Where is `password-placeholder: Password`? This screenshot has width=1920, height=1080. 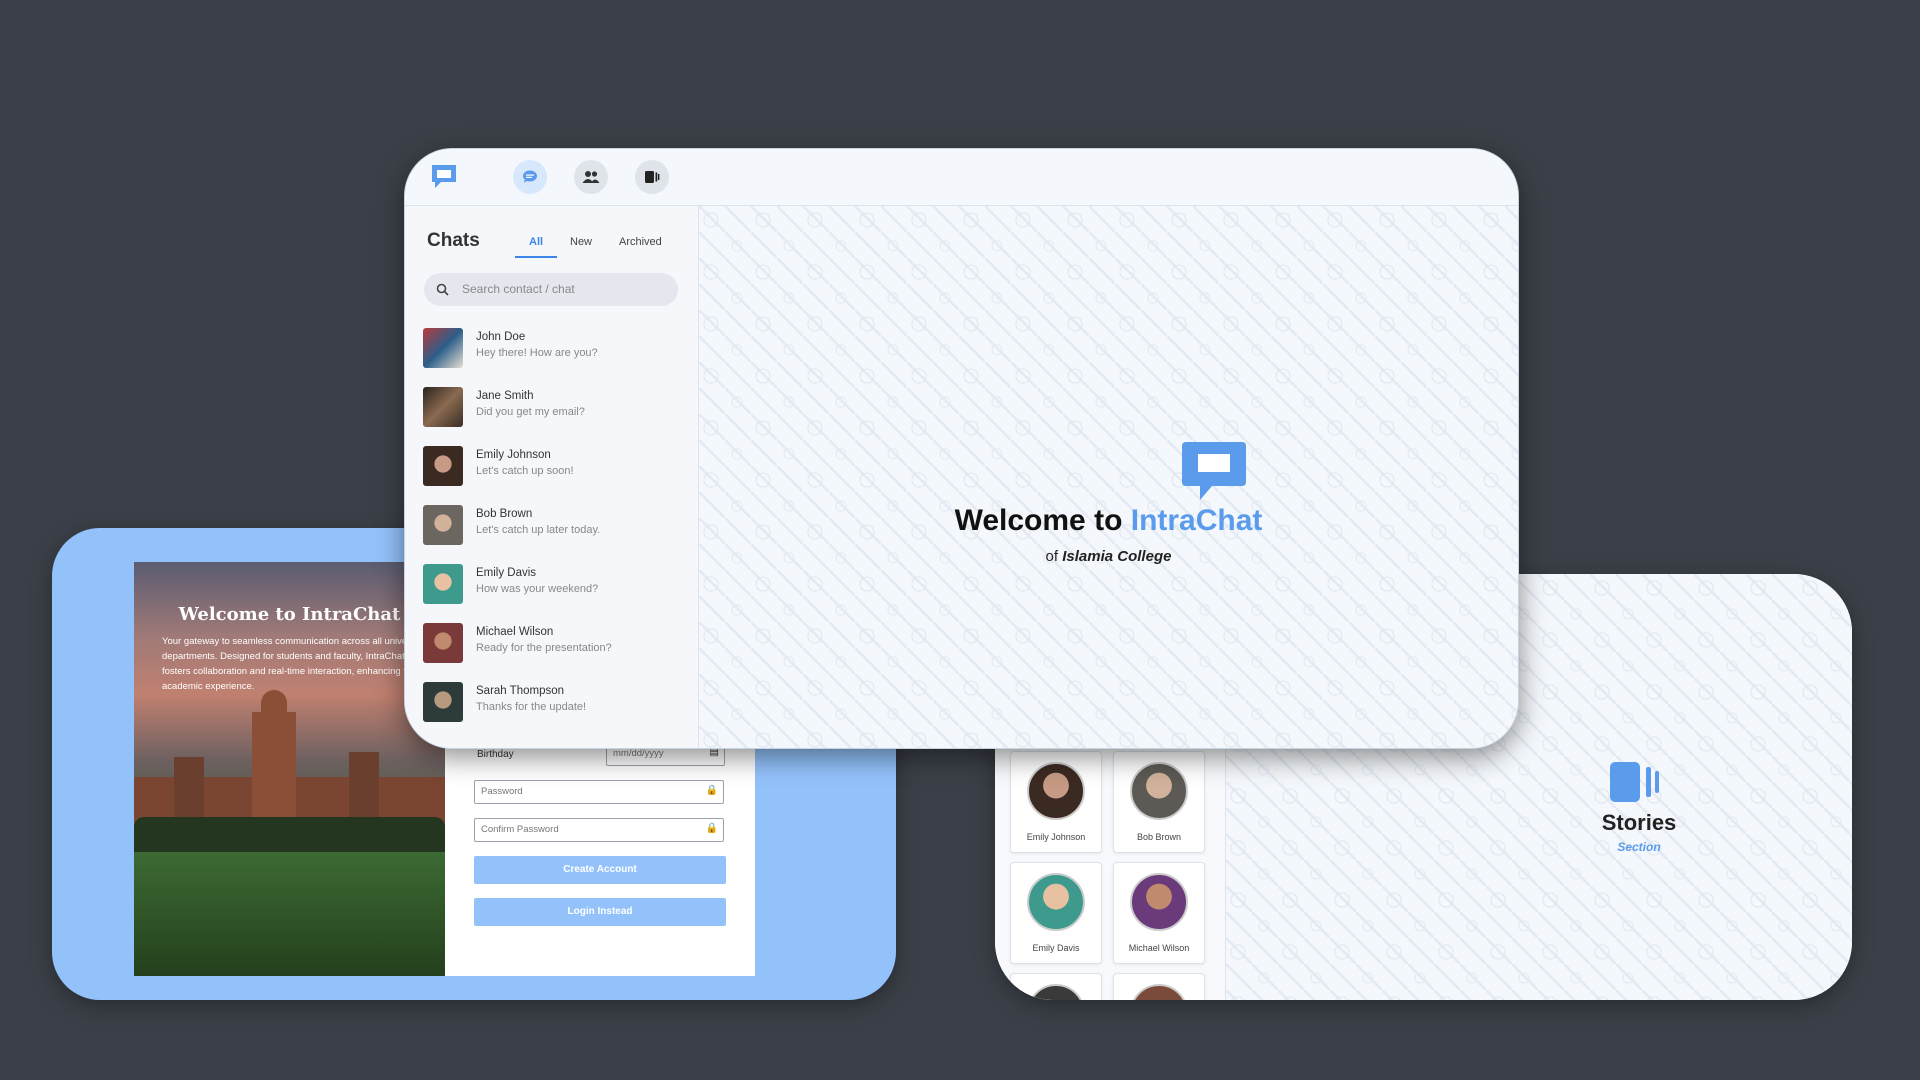 password-placeholder: Password is located at coordinates (502, 791).